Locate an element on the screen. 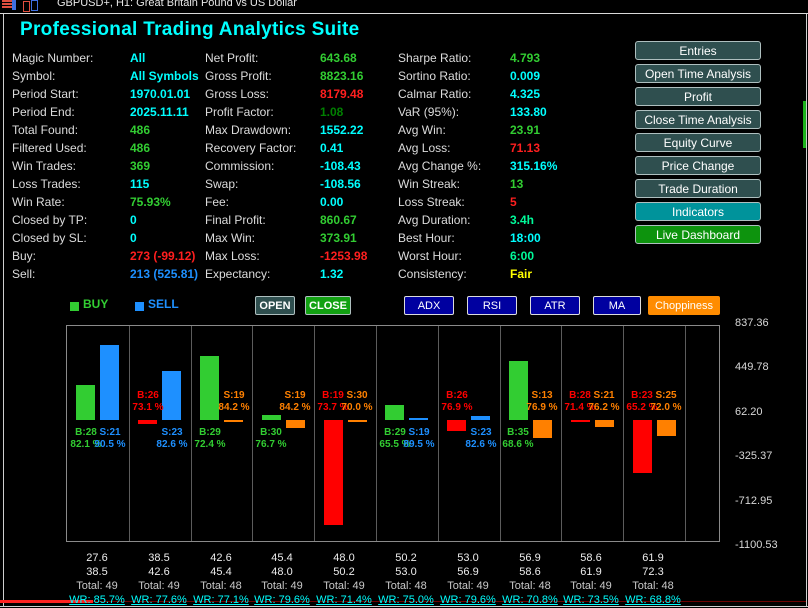 The height and width of the screenshot is (608, 808). stat-row: Max Win: 373.91 is located at coordinates (286, 238).